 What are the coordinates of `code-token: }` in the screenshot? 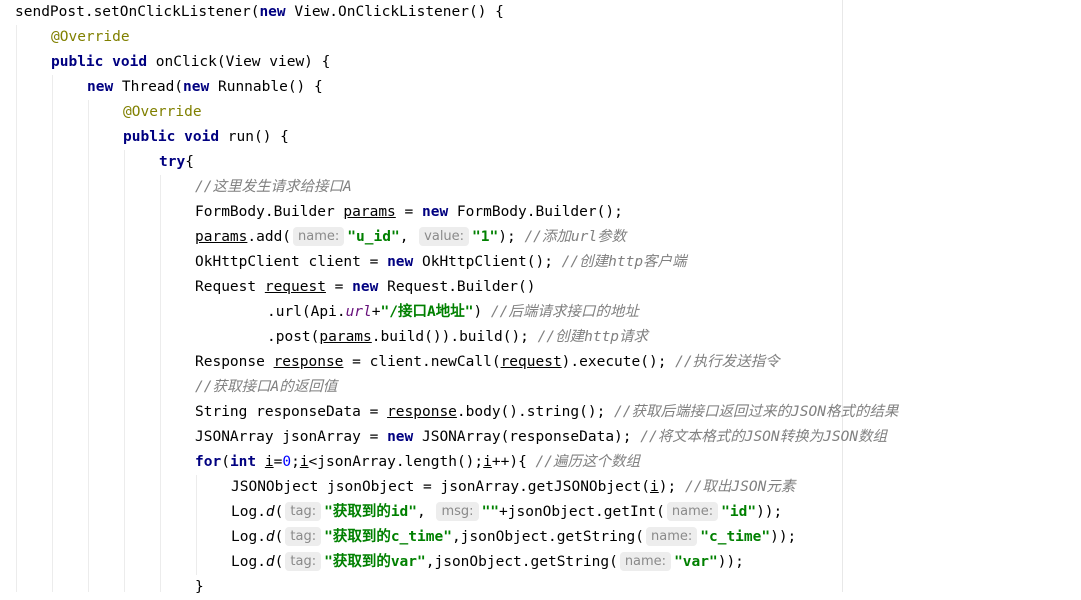 It's located at (199, 587).